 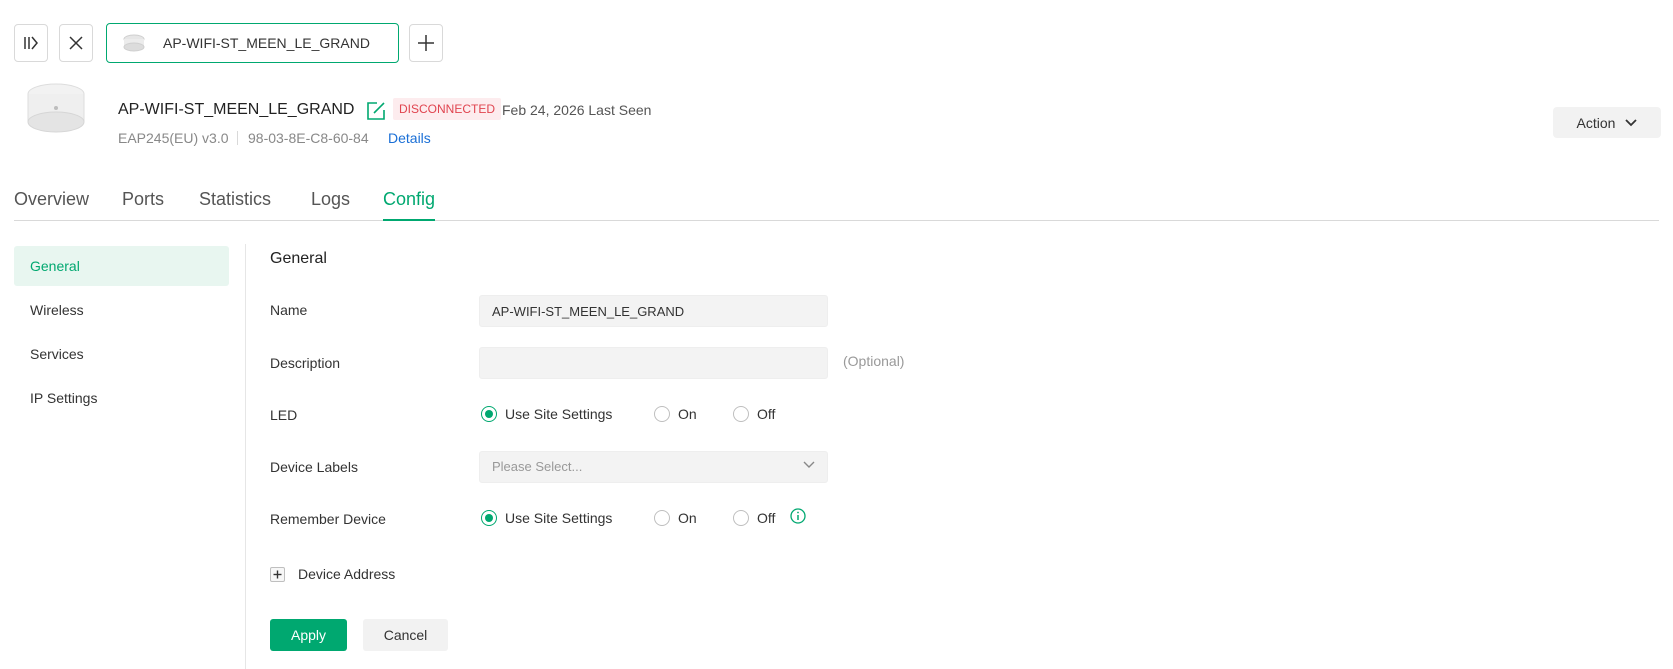 I want to click on led-radio-off: Off, so click(x=754, y=414).